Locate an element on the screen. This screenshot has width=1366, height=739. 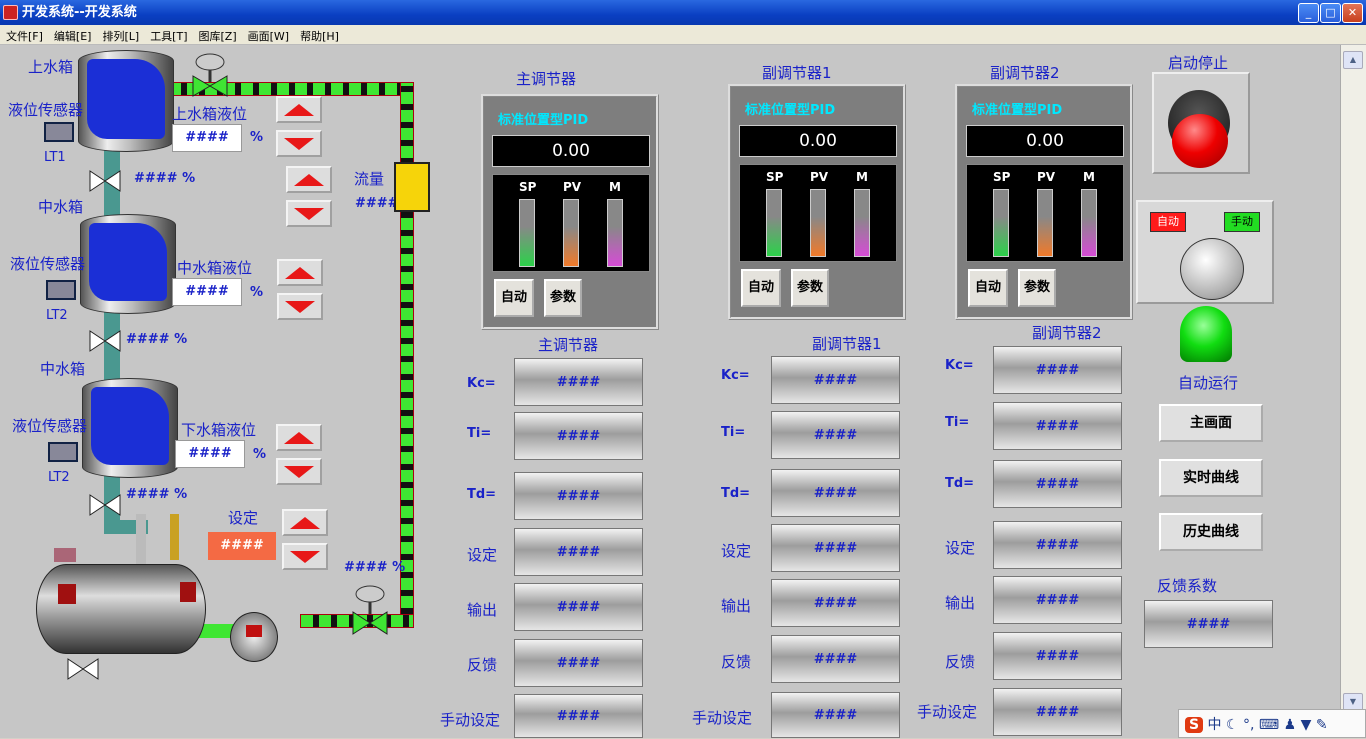
sub1-fb-field: #### is located at coordinates (835, 659).